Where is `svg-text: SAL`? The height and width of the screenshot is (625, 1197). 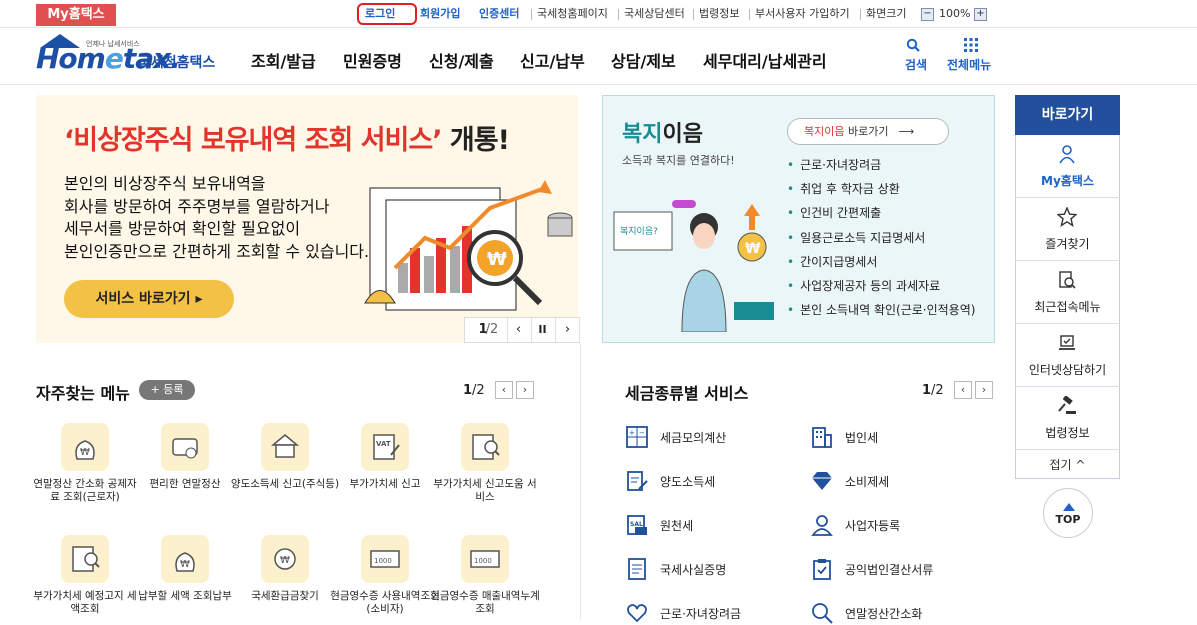
svg-text: SAL is located at coordinates (636, 524).